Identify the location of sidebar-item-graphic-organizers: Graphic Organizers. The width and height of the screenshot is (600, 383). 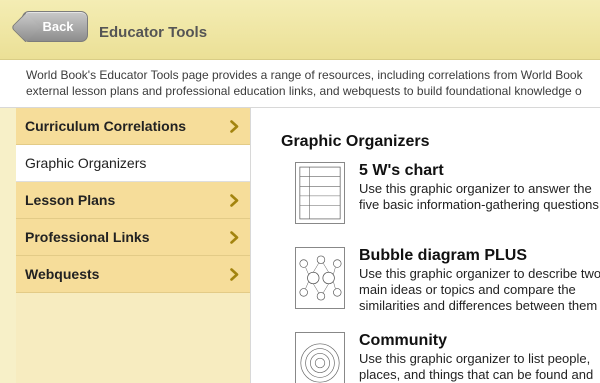
(133, 163).